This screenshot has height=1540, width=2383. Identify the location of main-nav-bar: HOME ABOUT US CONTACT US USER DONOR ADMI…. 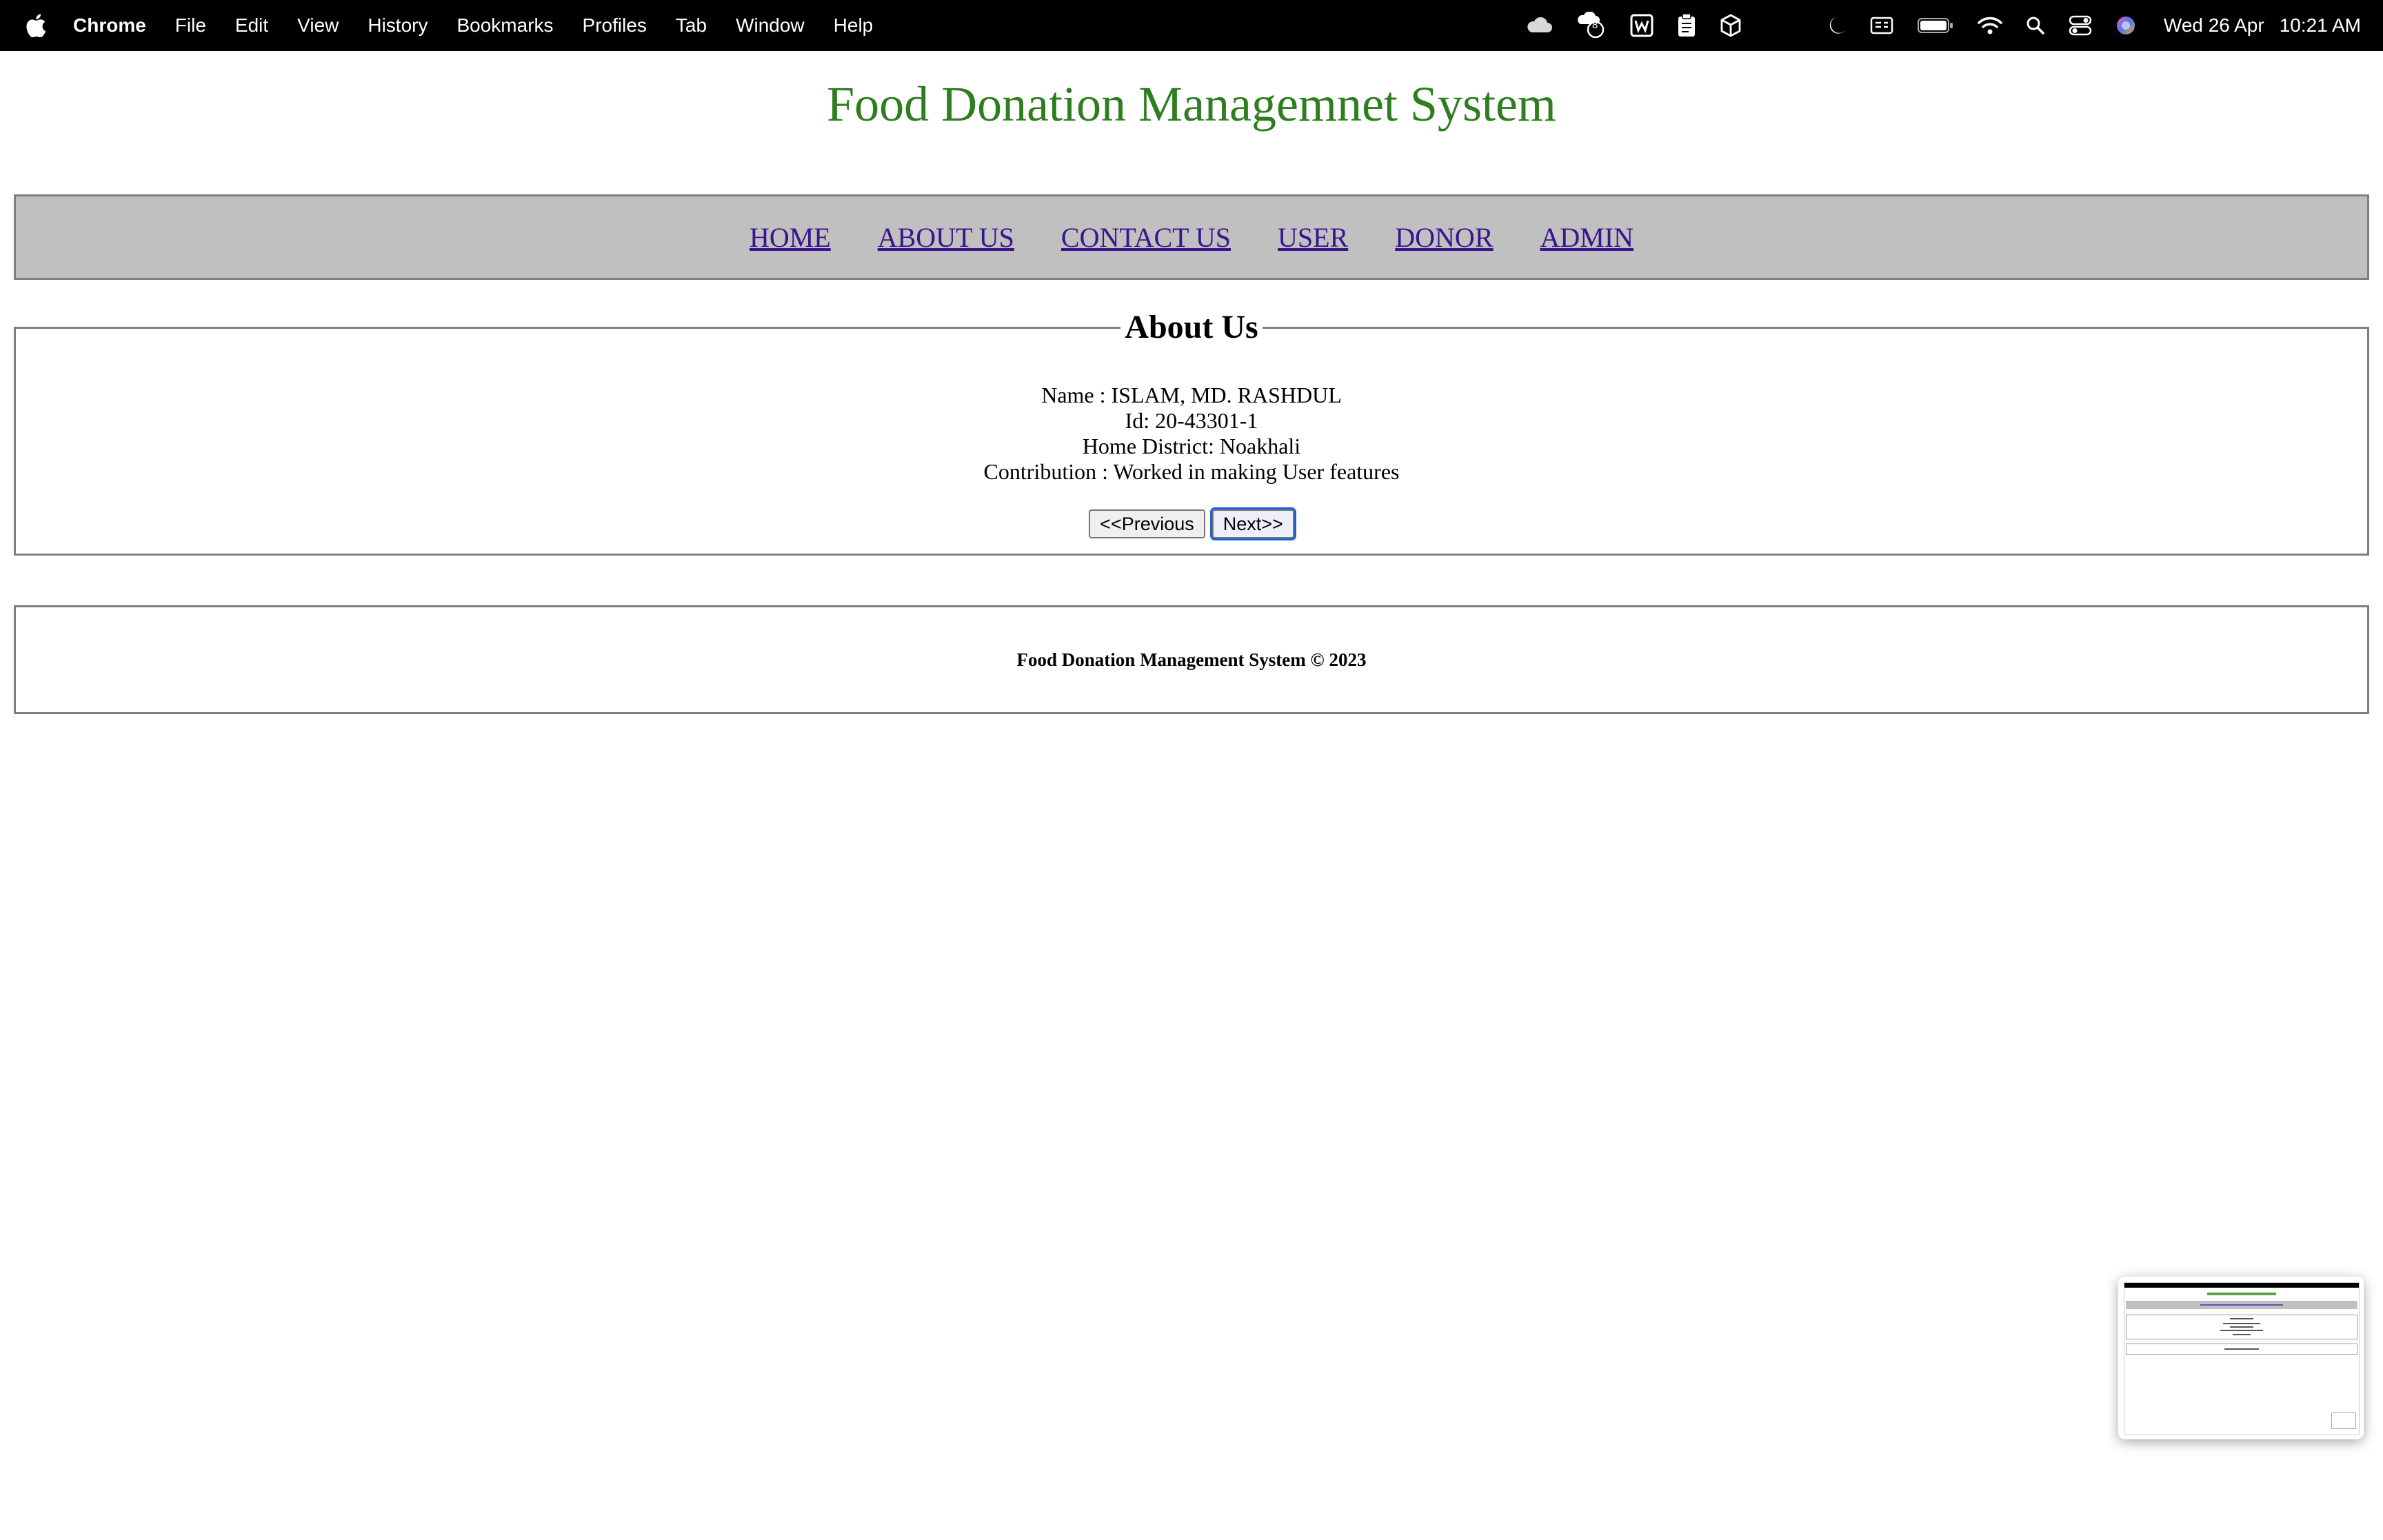
(1191, 237).